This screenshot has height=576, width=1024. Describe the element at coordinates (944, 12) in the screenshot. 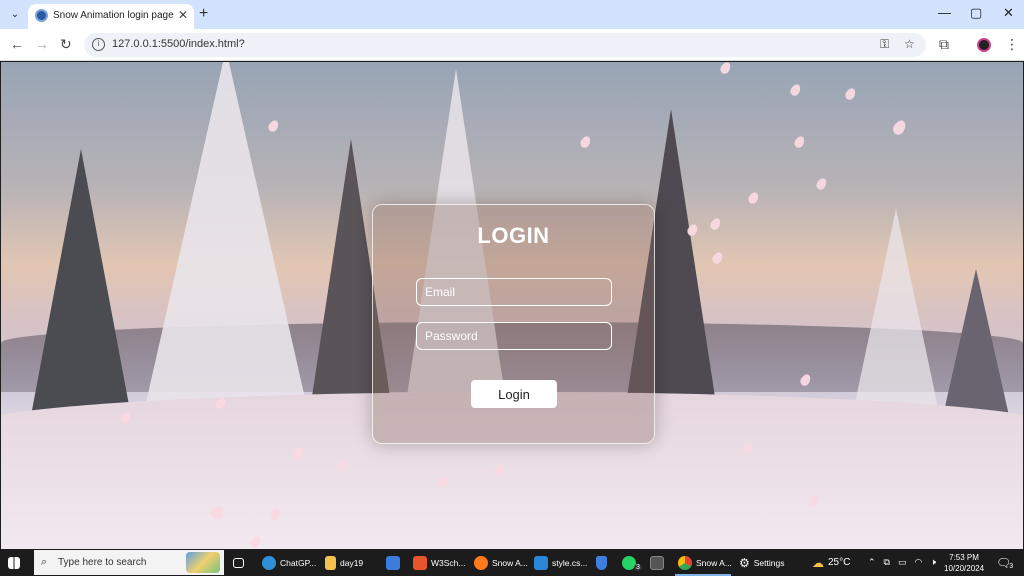

I see `minimize-button: —` at that location.